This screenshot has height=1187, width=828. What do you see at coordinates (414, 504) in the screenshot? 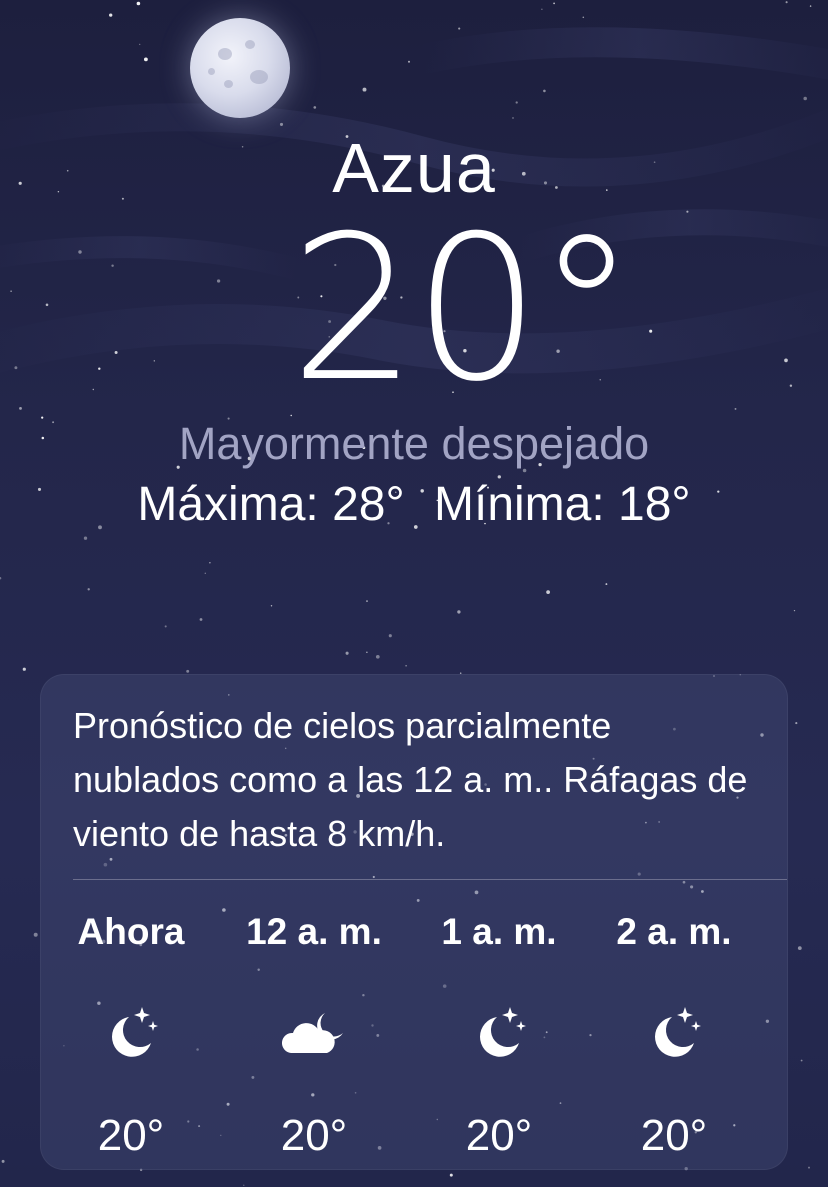
I see `high-low-temps: Máxima: 28° Mínima: 18°` at bounding box center [414, 504].